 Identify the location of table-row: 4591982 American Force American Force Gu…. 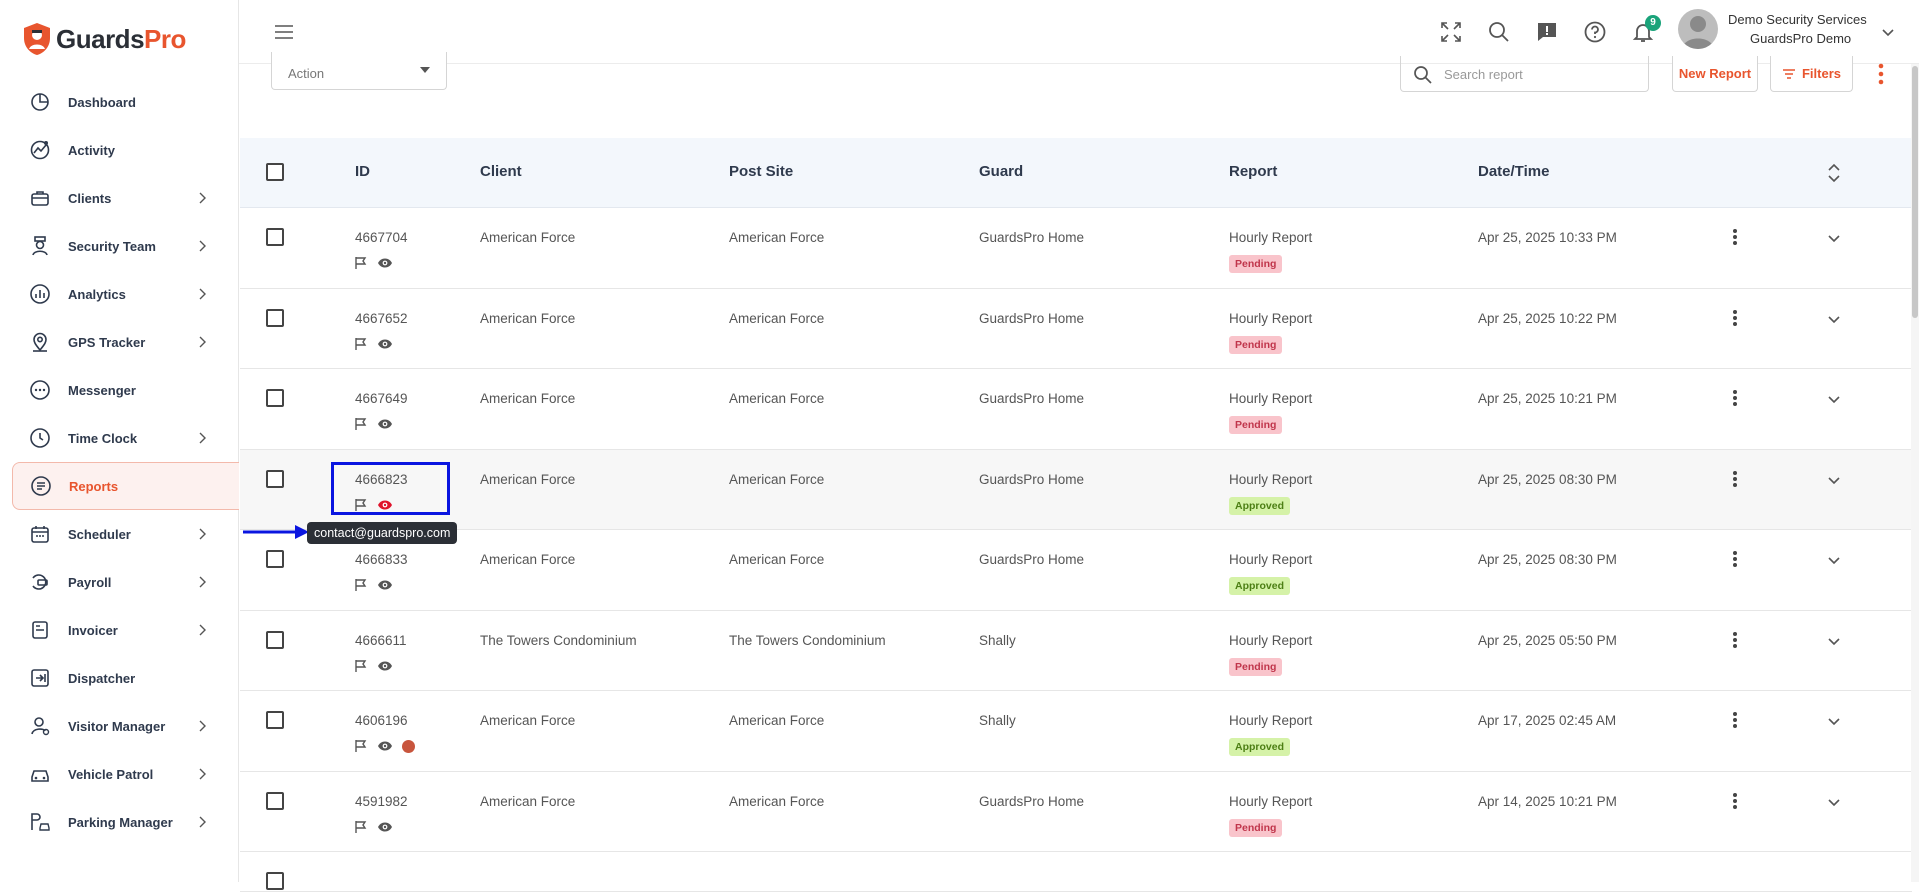
(1076, 811).